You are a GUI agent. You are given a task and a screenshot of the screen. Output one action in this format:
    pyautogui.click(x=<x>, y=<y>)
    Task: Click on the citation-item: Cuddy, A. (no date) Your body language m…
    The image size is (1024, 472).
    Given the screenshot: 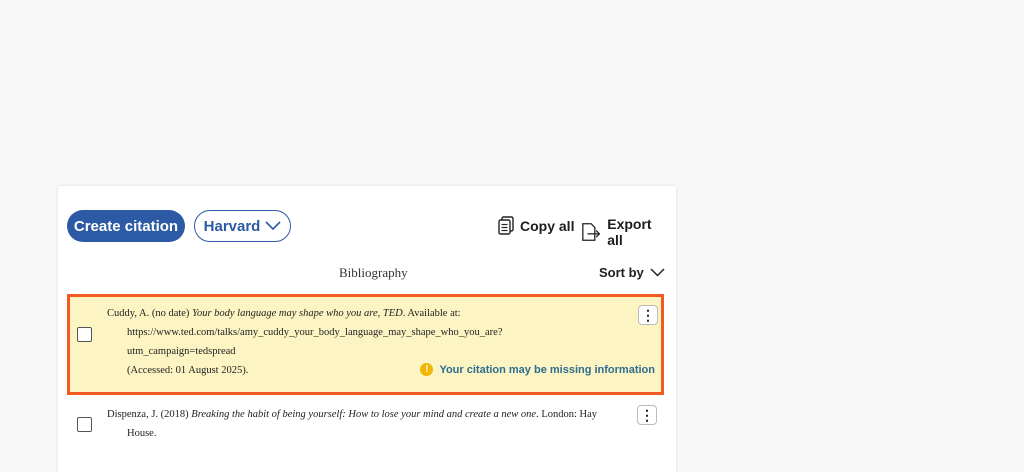 What is the action you would take?
    pyautogui.click(x=365, y=344)
    